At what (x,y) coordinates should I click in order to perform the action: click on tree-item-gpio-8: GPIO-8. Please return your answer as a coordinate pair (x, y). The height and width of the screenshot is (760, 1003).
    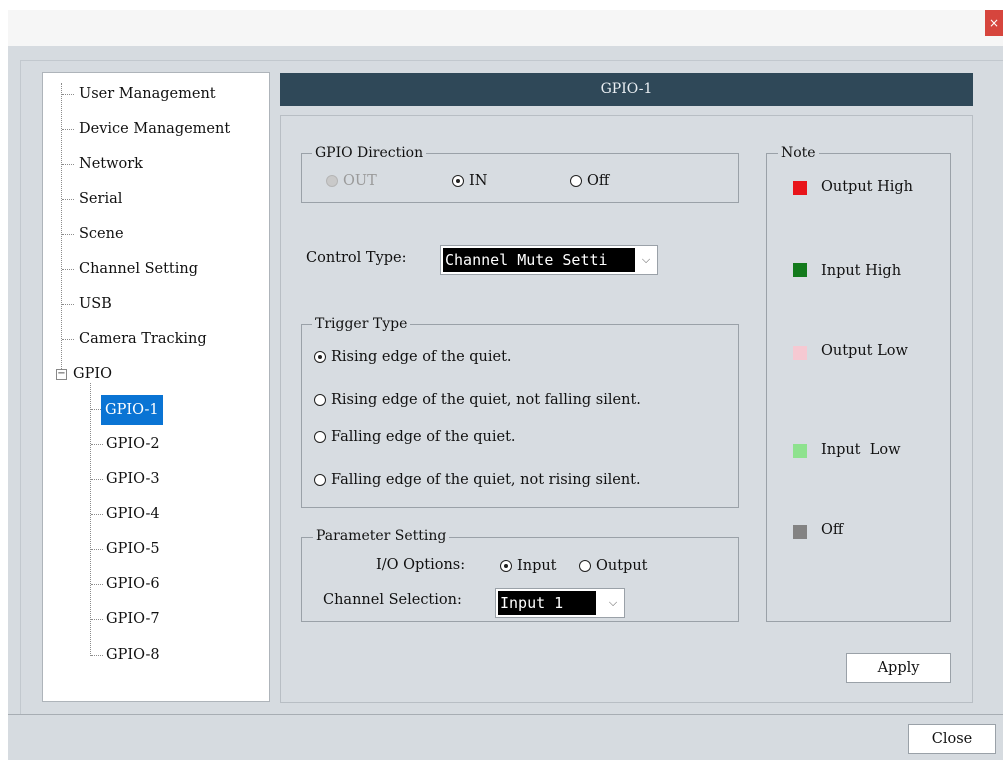
    Looking at the image, I should click on (133, 655).